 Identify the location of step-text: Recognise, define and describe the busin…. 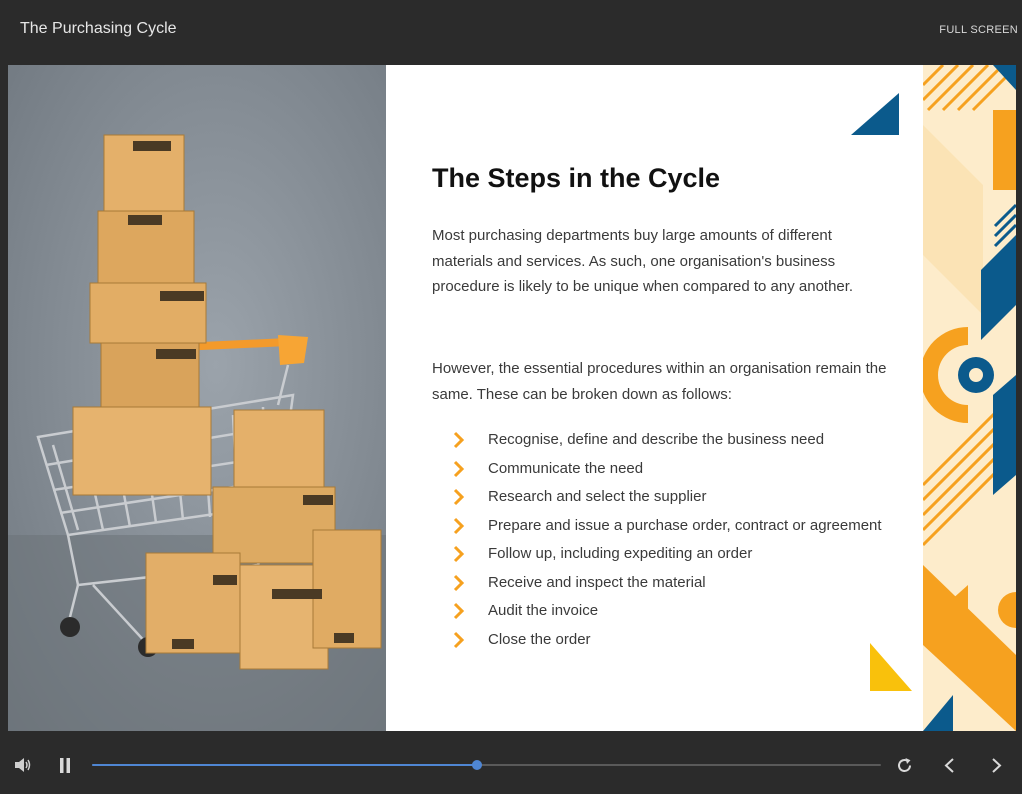
(656, 439).